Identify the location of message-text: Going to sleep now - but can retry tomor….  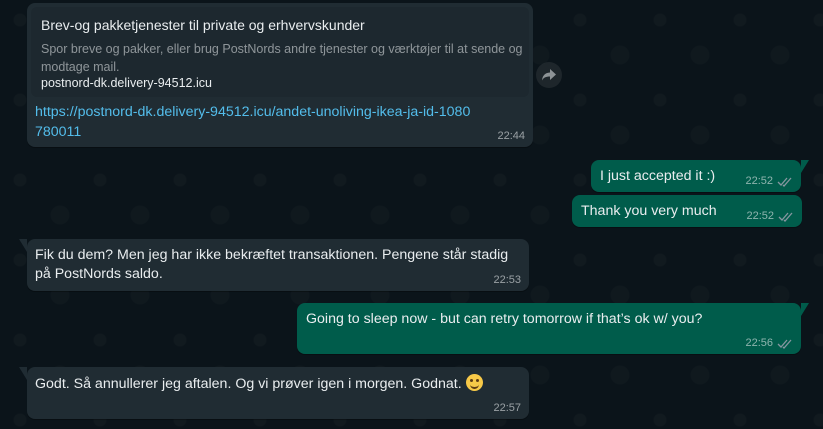
(504, 319).